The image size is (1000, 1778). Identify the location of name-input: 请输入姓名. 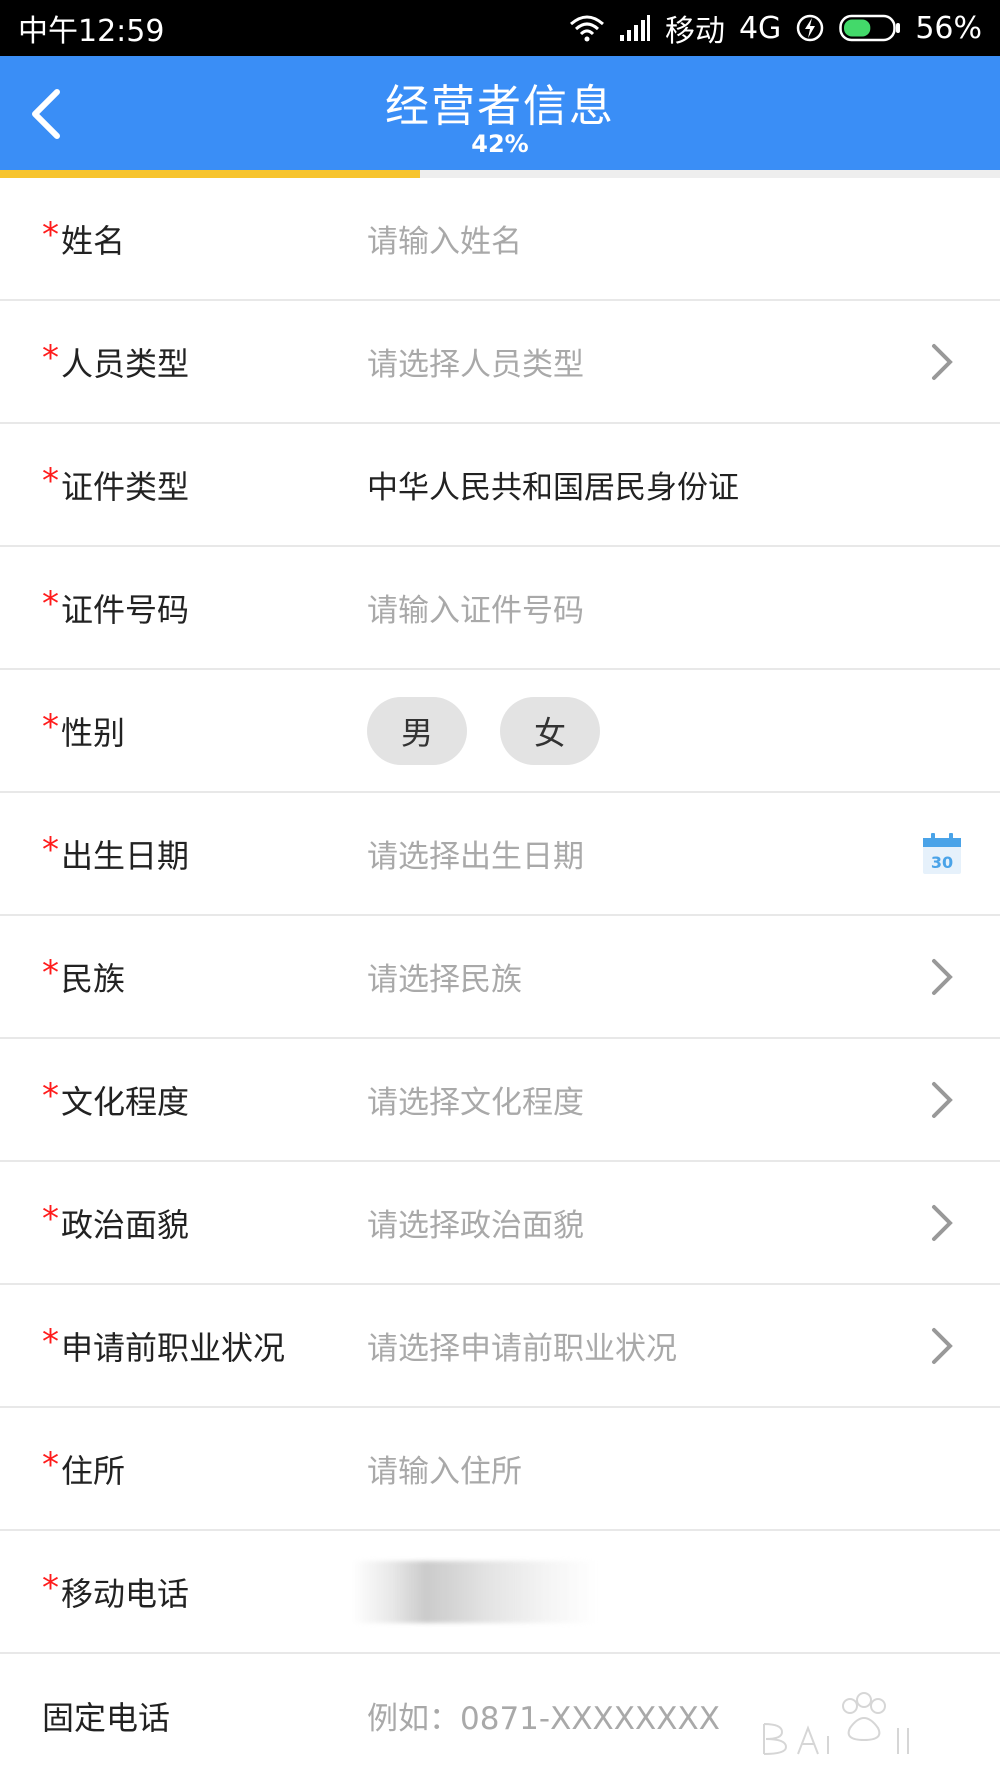
(444, 238).